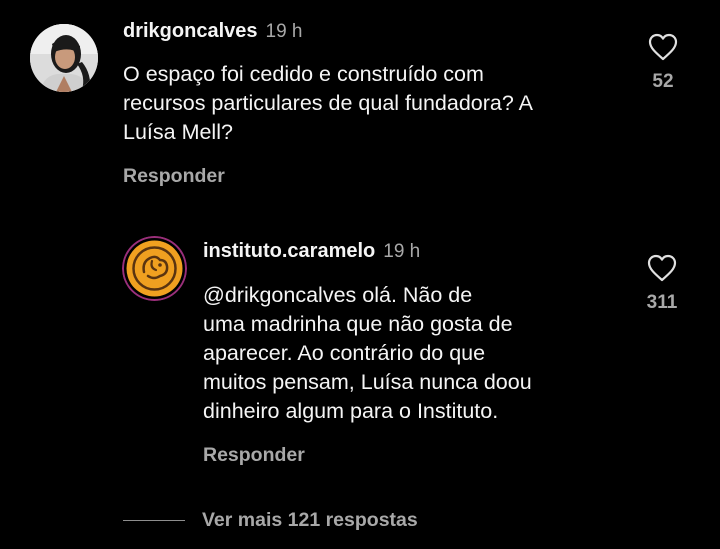 The height and width of the screenshot is (549, 720). I want to click on avatar-instituto-caramelo, so click(154, 268).